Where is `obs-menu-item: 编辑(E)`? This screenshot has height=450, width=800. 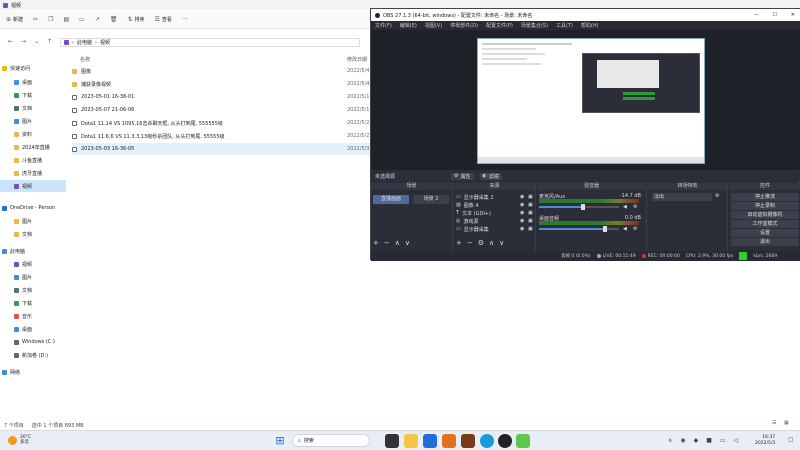
obs-menu-item: 编辑(E) is located at coordinates (408, 25).